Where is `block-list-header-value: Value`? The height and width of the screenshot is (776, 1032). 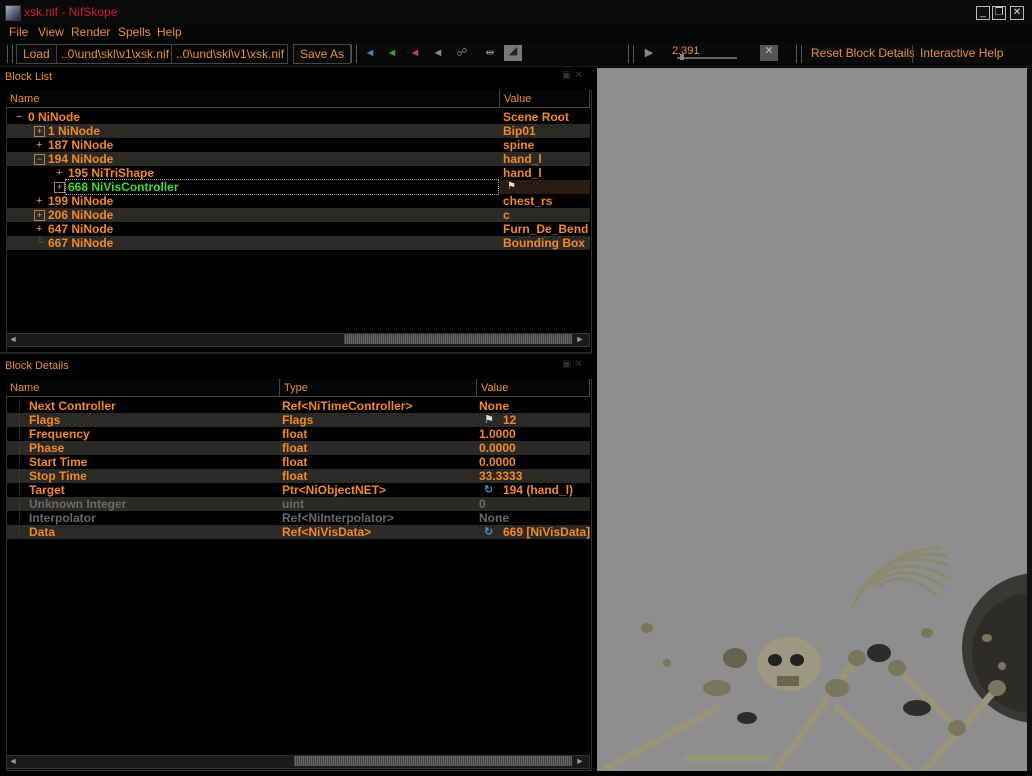 block-list-header-value: Value is located at coordinates (545, 99).